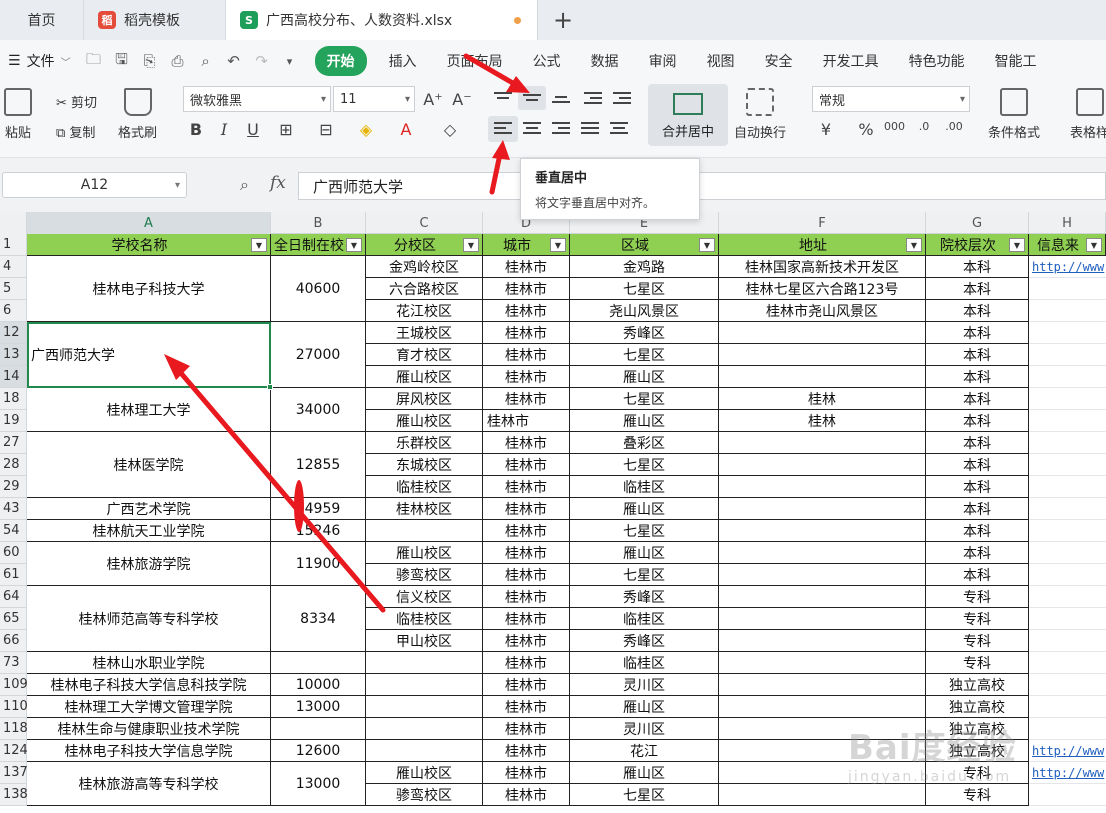 The height and width of the screenshot is (813, 1106). What do you see at coordinates (424, 641) in the screenshot?
I see `campus-cell: 甲山校区` at bounding box center [424, 641].